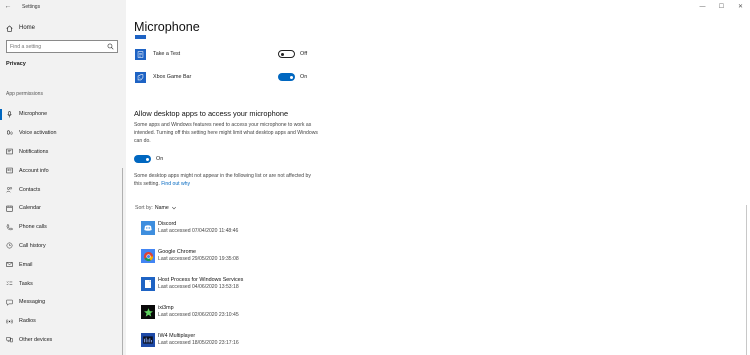  I want to click on contacts-icon, so click(9, 190).